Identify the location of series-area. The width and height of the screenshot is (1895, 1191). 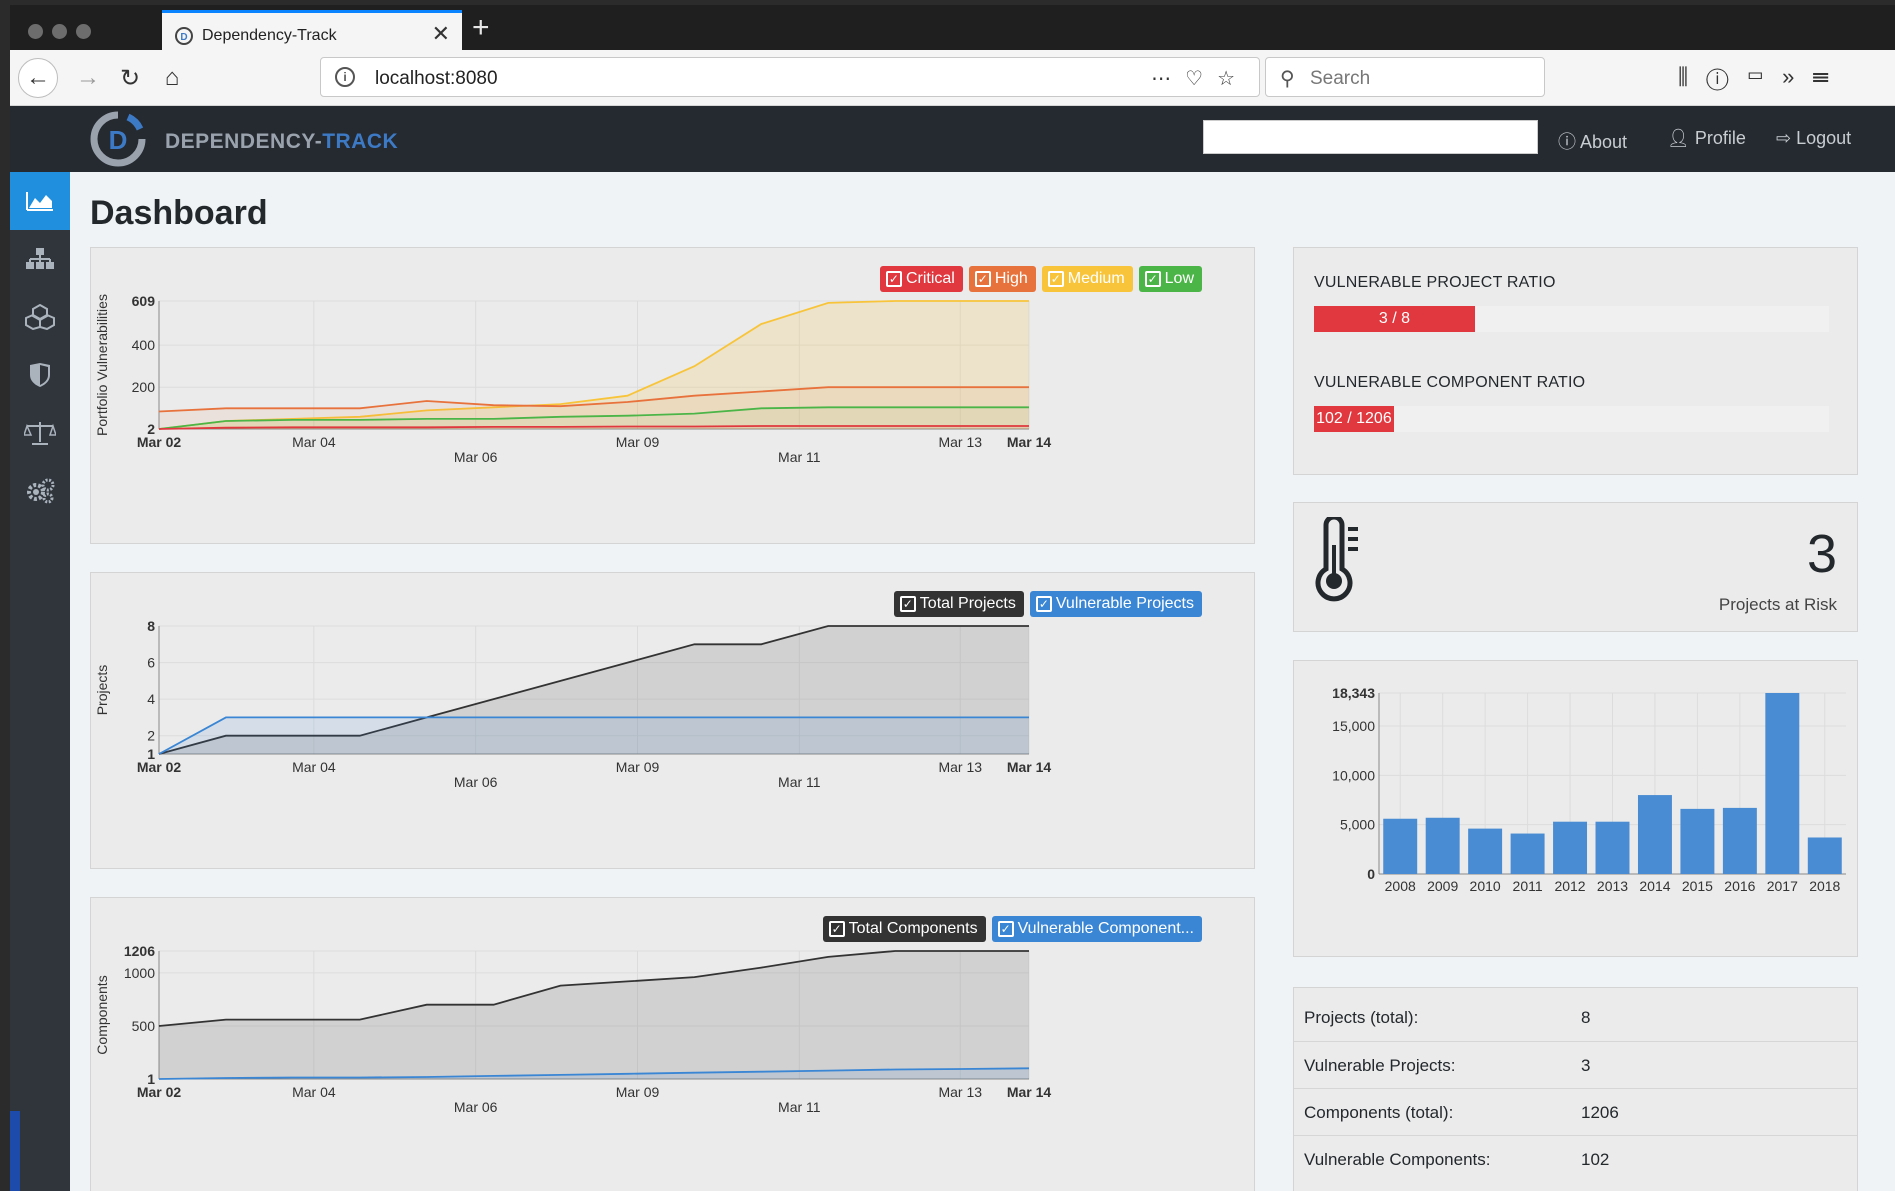
(594, 735).